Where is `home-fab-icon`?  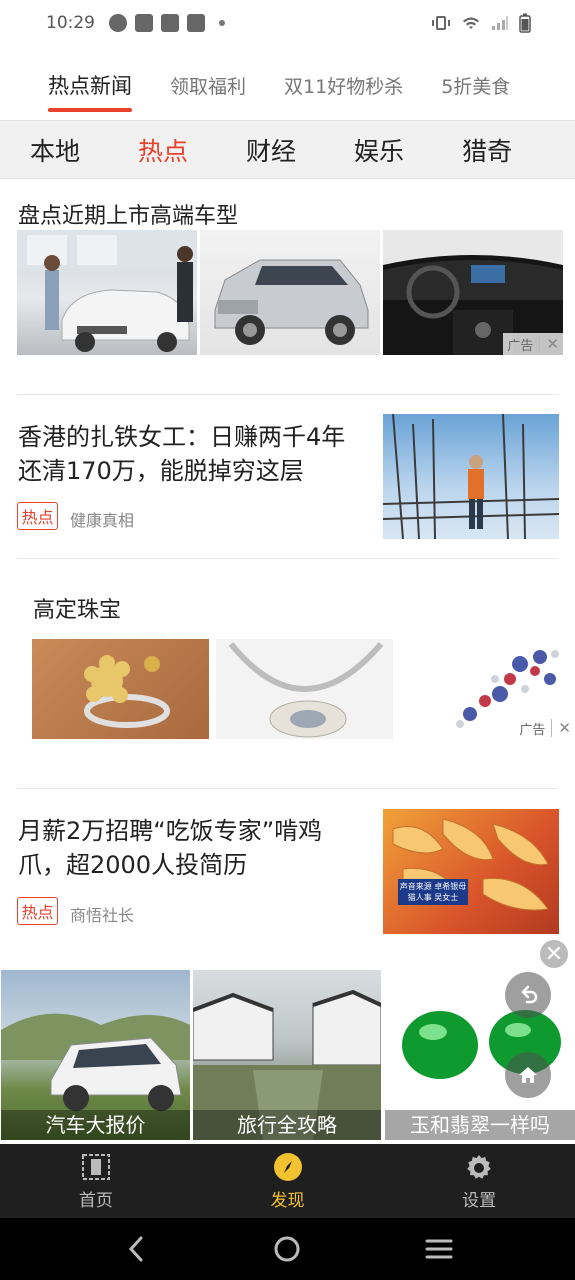
home-fab-icon is located at coordinates (528, 1075).